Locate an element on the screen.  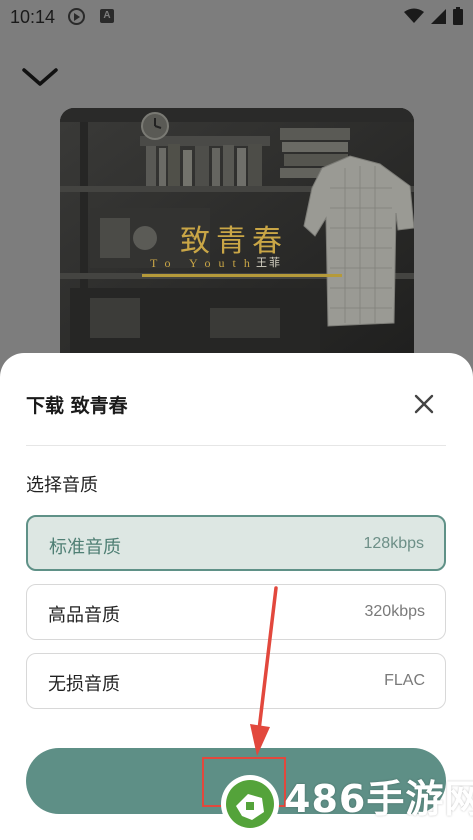
quality-option-standard: 标准音质 128kbps is located at coordinates (236, 543).